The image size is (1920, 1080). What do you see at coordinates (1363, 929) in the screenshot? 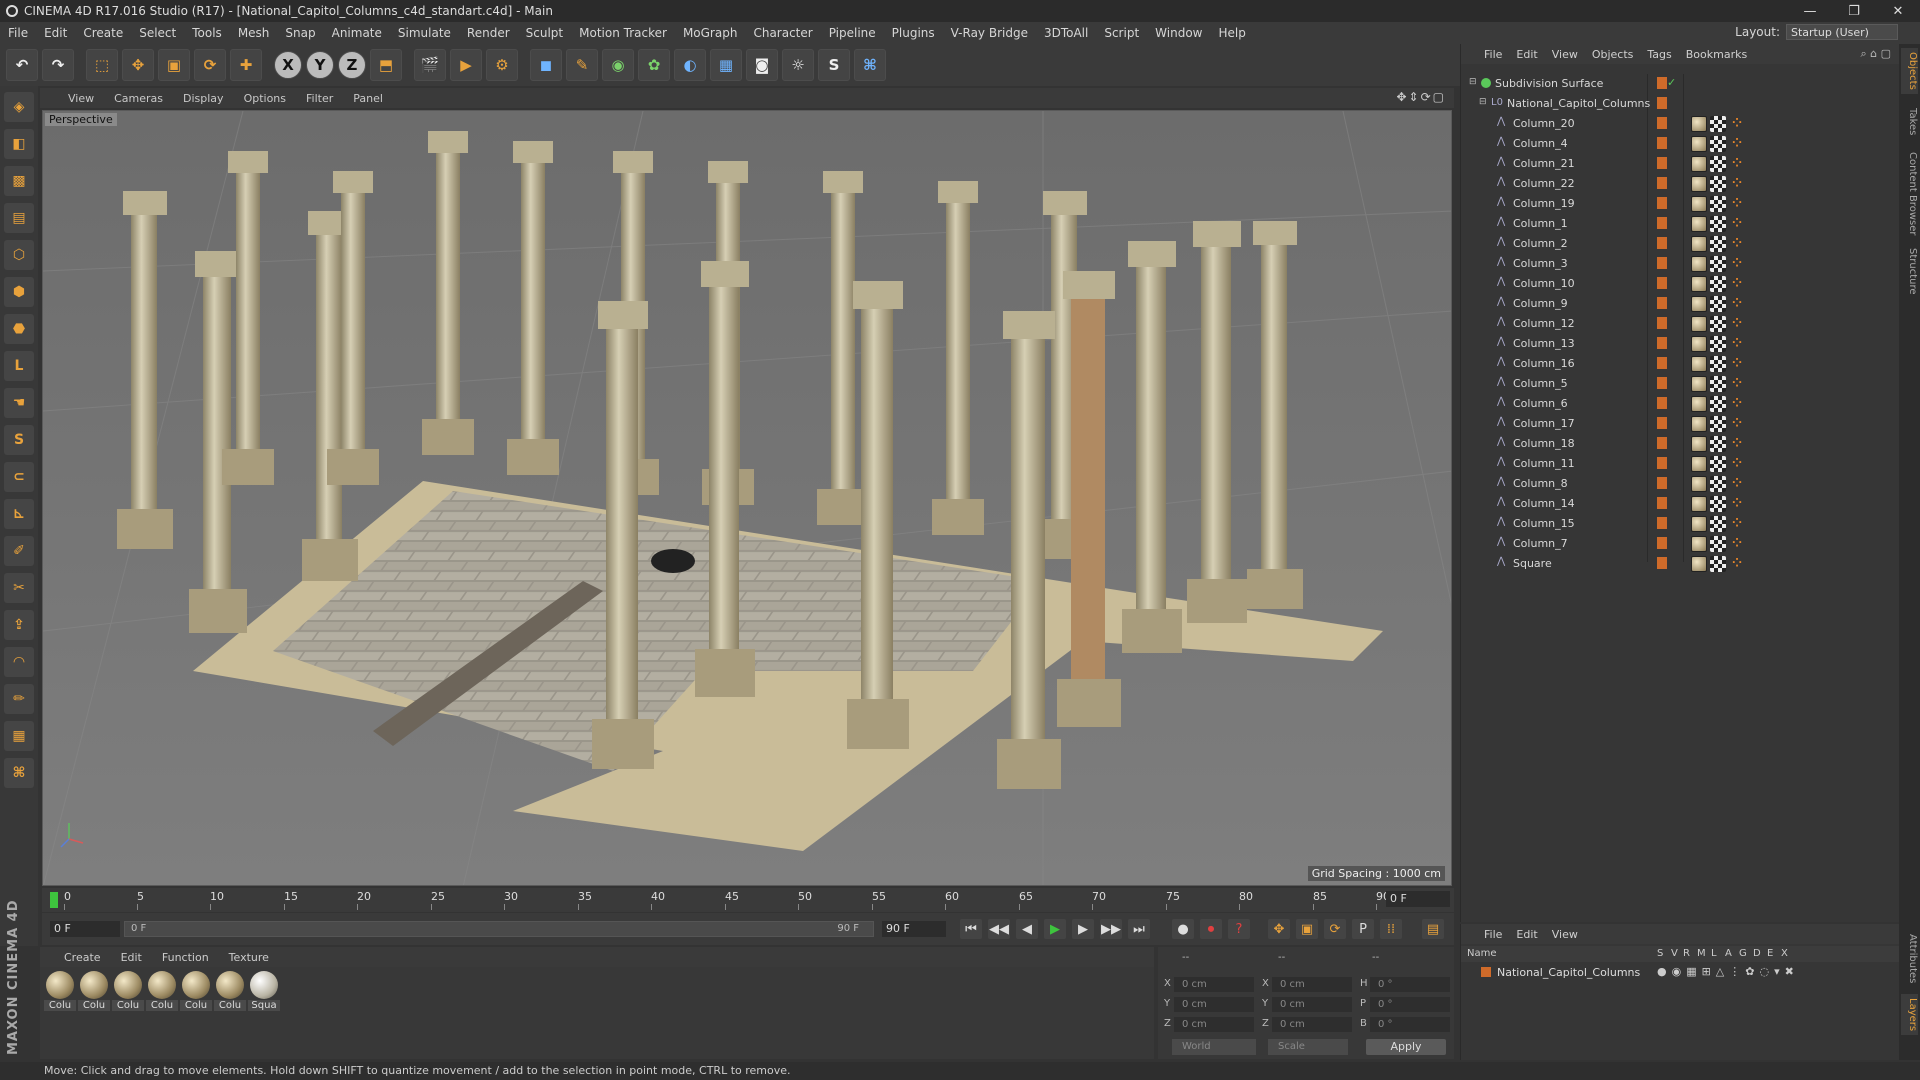
I see `key-parameter-icon: P` at bounding box center [1363, 929].